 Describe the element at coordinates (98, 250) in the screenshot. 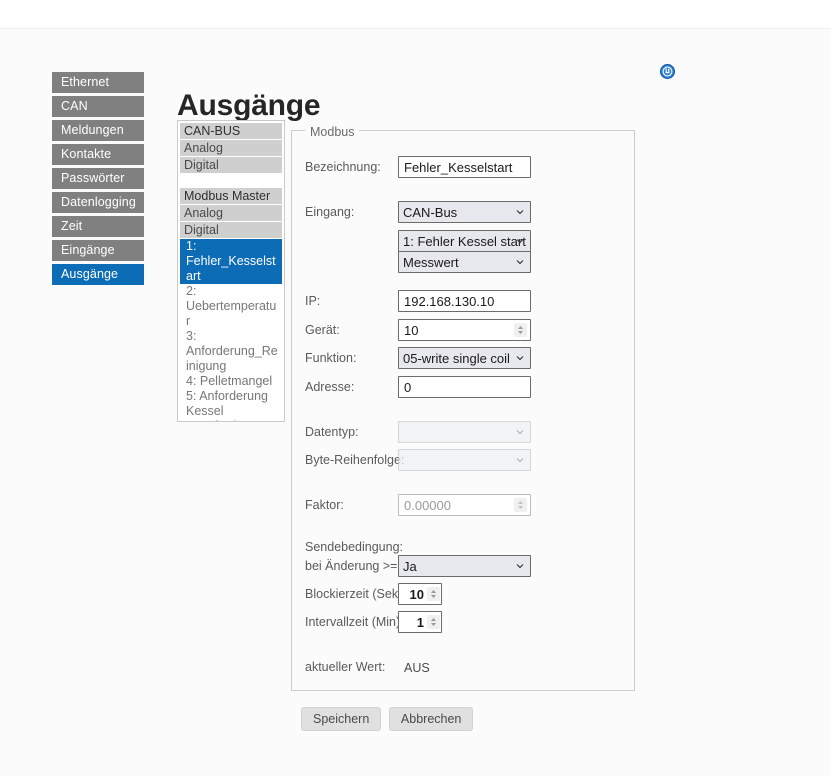

I see `sidebar-item-eingaenge: Eingänge` at that location.